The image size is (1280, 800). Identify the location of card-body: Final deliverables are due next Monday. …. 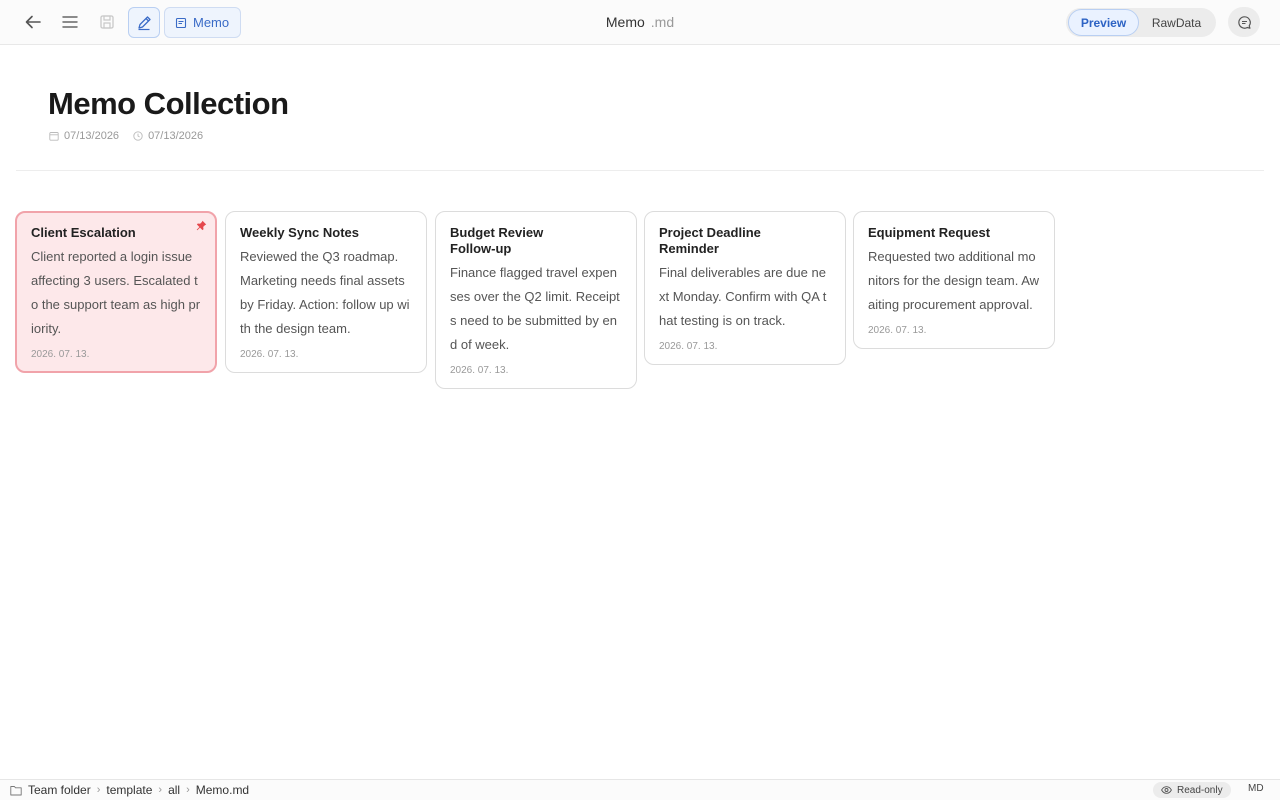
(743, 296).